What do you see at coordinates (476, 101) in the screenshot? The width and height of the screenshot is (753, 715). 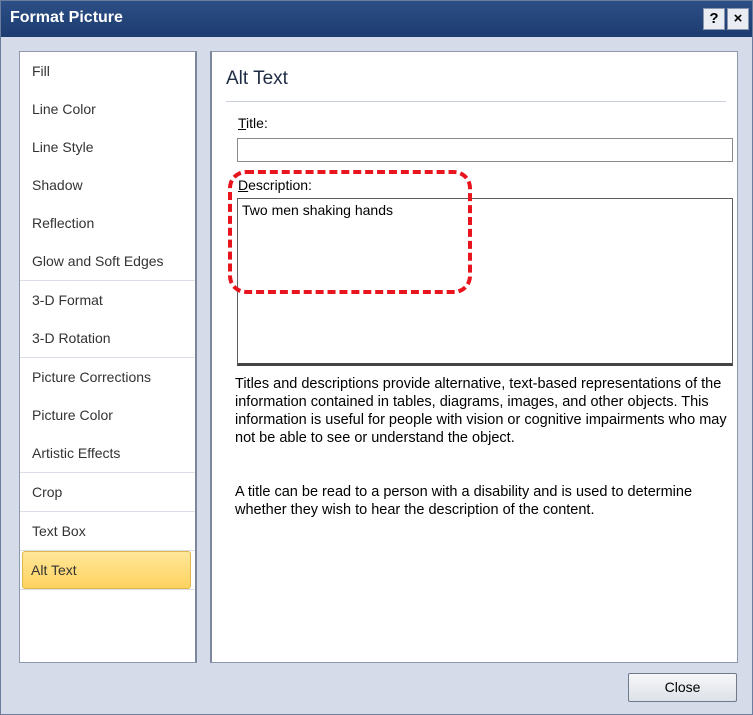 I see `section-divider` at bounding box center [476, 101].